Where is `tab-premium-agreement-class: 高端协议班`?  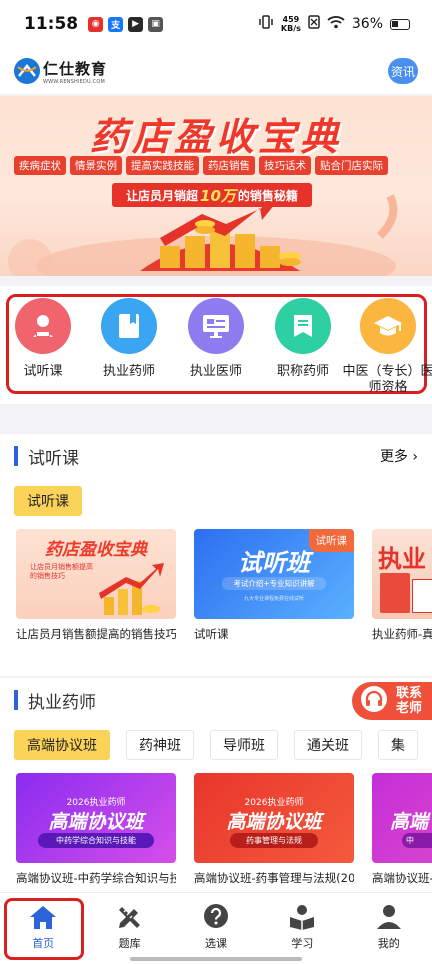 tab-premium-agreement-class: 高端协议班 is located at coordinates (62, 745).